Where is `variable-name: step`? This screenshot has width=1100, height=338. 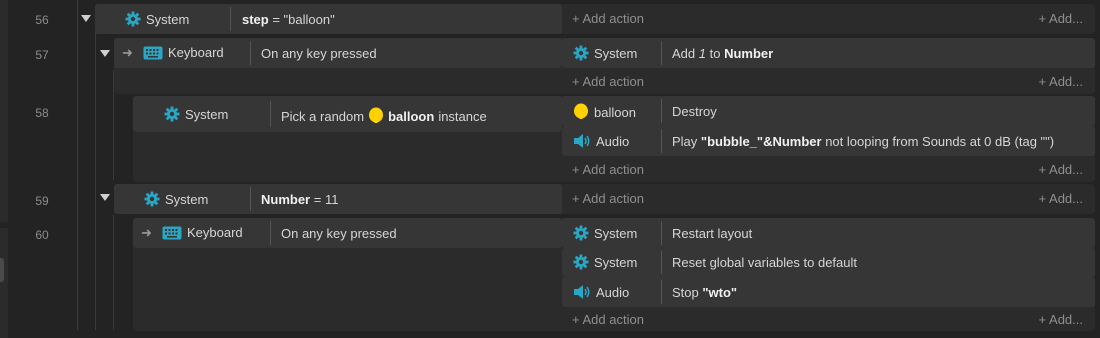
variable-name: step is located at coordinates (255, 19).